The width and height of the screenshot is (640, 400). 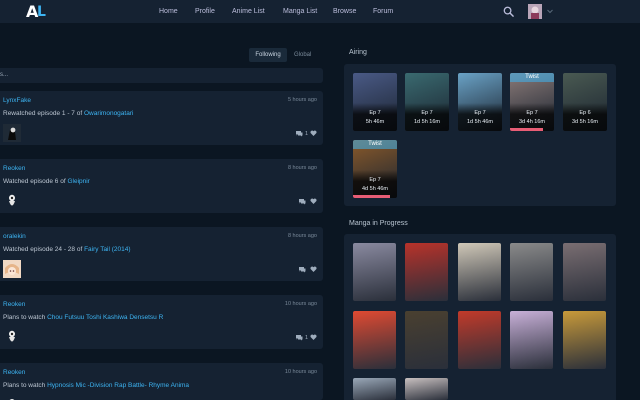 I want to click on airing-tile: Ep 7 5h 46m, so click(x=375, y=102).